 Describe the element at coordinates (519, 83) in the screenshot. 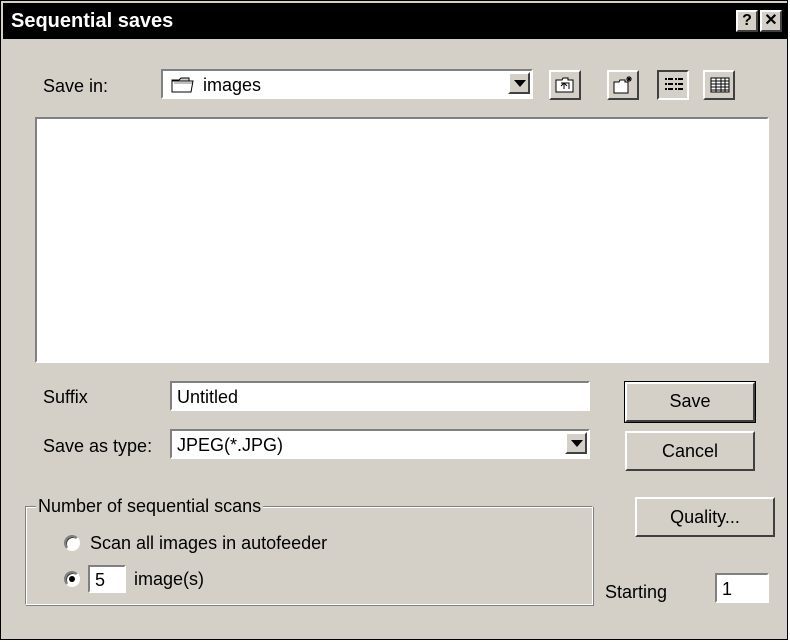

I see `save-in-dropdown-button` at that location.